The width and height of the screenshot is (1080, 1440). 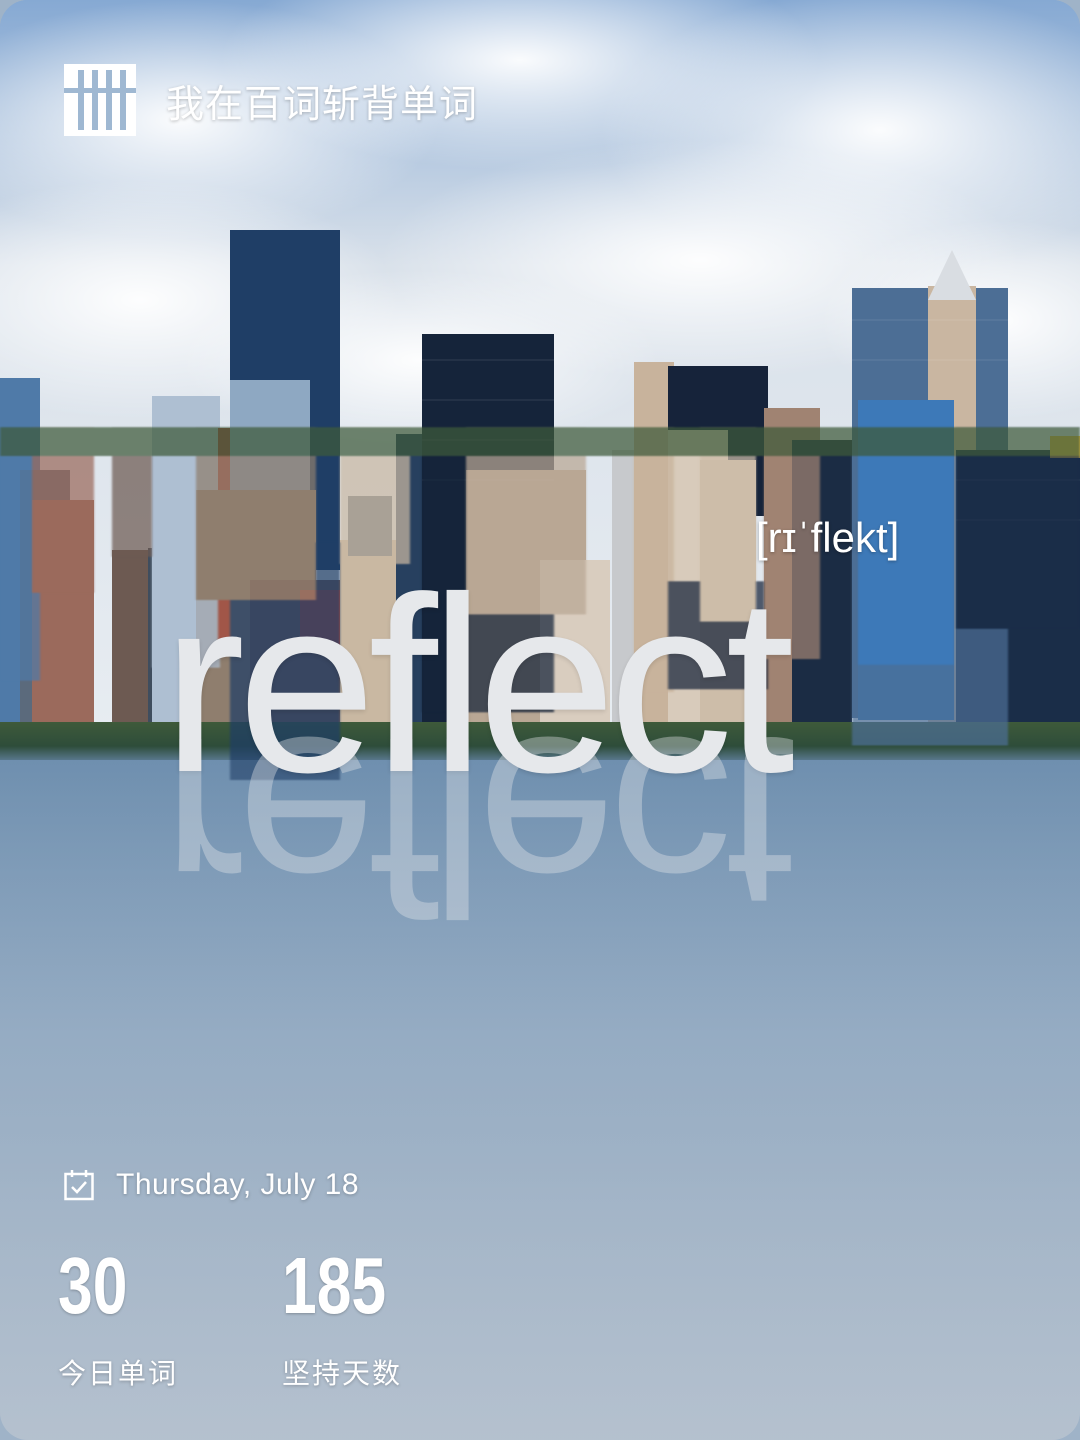 What do you see at coordinates (334, 1285) in the screenshot?
I see `streak-days-count: 185` at bounding box center [334, 1285].